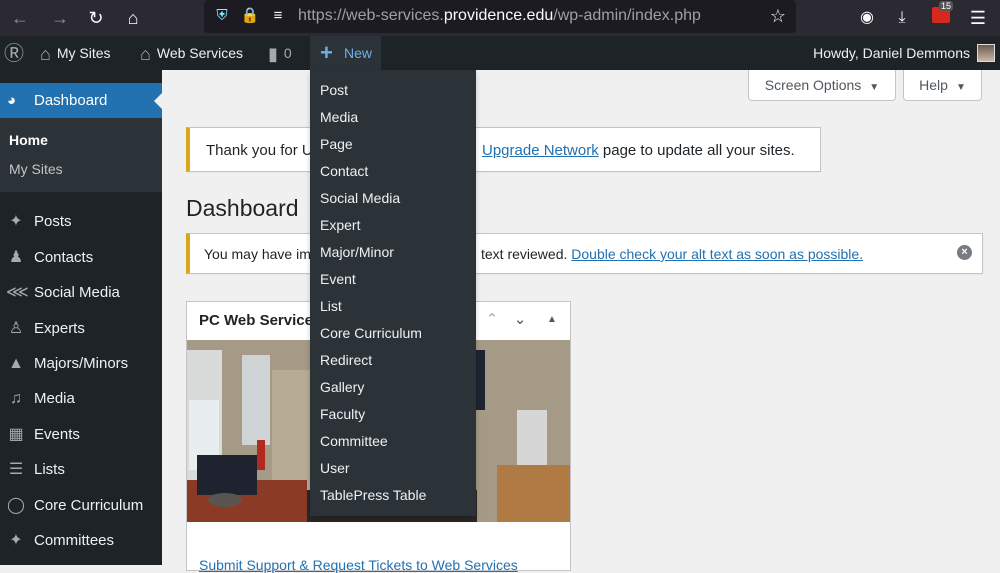 The width and height of the screenshot is (1000, 573). Describe the element at coordinates (540, 150) in the screenshot. I see `upgrade-network-link: Upgrade Network` at that location.